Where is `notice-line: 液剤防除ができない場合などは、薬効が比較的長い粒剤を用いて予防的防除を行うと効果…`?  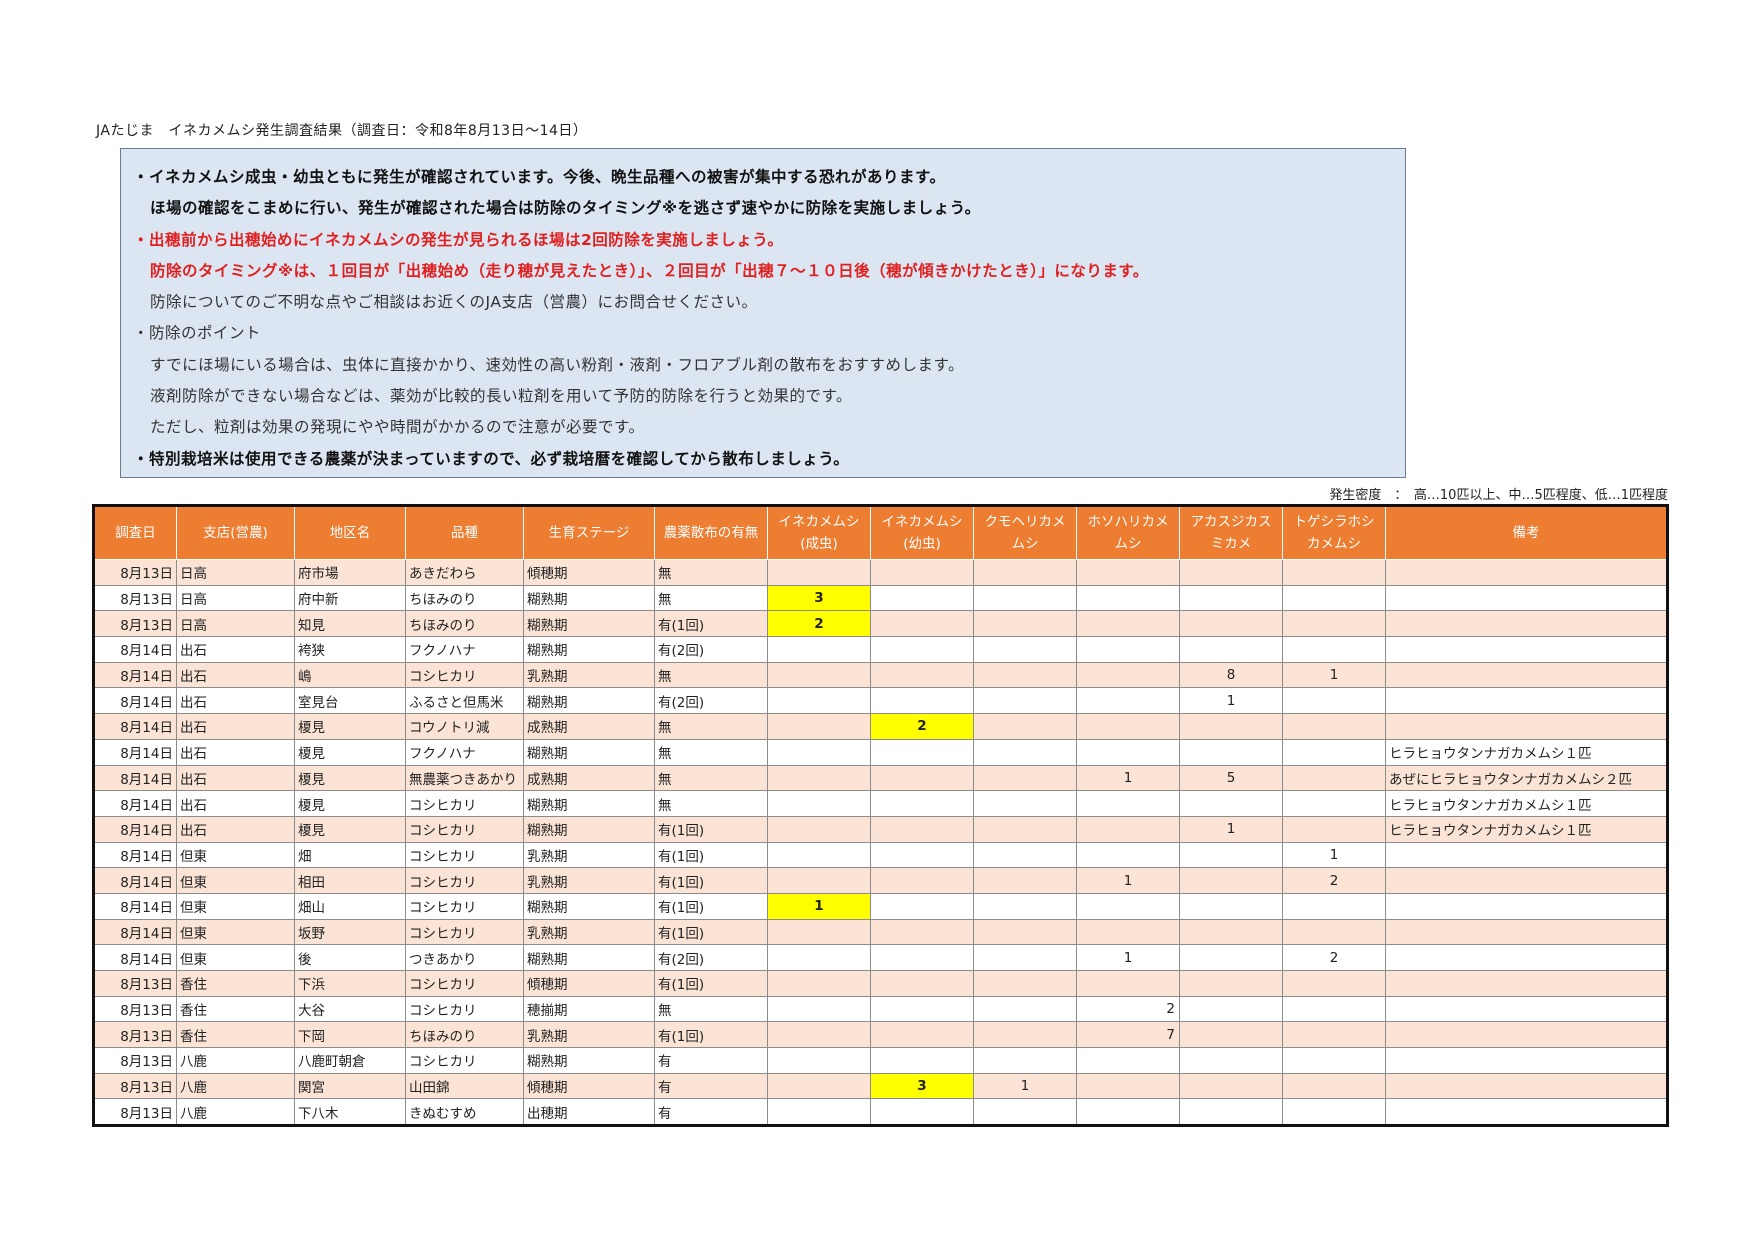
notice-line: 液剤防除ができない場合などは、薬効が比較的長い粒剤を用いて予防的防除を行うと効果… is located at coordinates (501, 396).